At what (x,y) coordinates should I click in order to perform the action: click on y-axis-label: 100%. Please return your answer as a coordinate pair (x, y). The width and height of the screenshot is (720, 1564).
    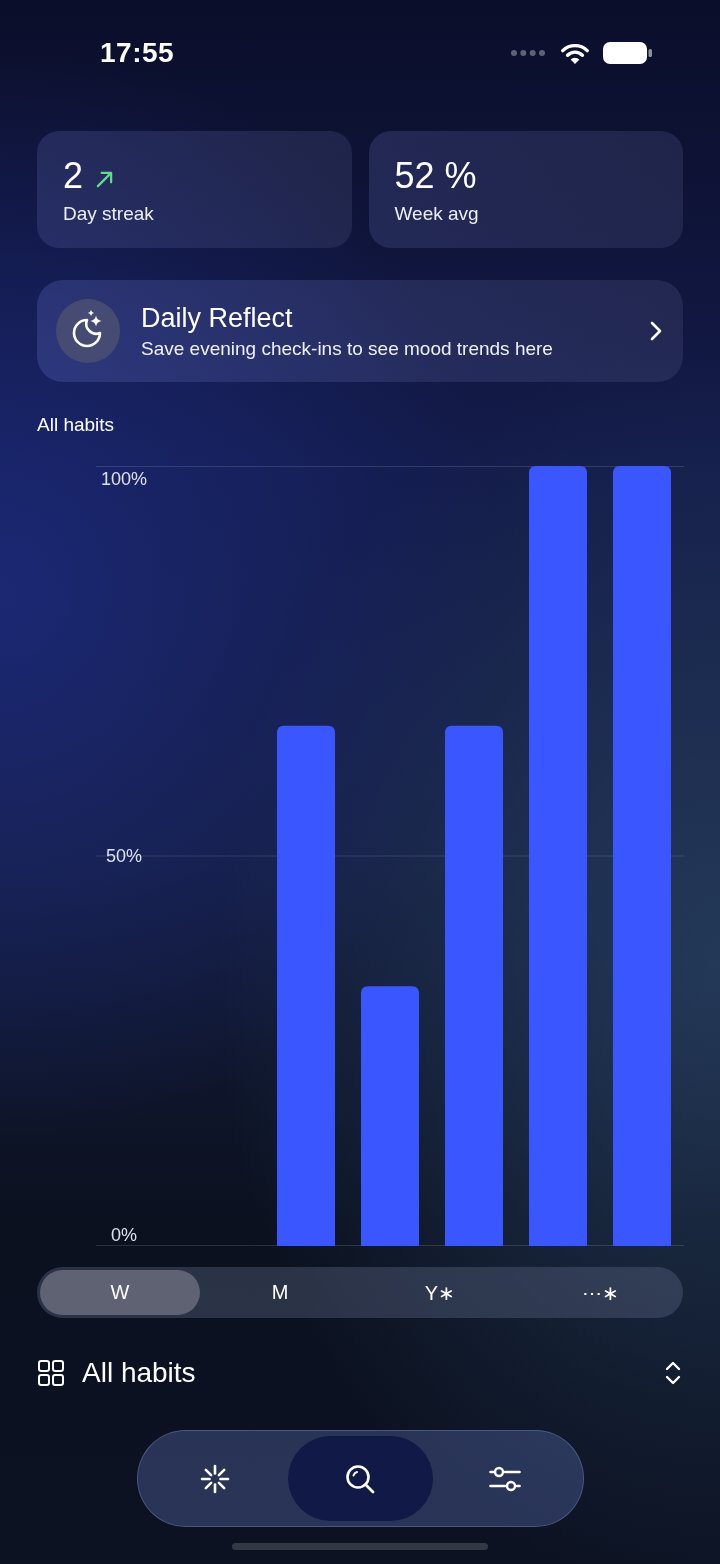
    Looking at the image, I should click on (124, 479).